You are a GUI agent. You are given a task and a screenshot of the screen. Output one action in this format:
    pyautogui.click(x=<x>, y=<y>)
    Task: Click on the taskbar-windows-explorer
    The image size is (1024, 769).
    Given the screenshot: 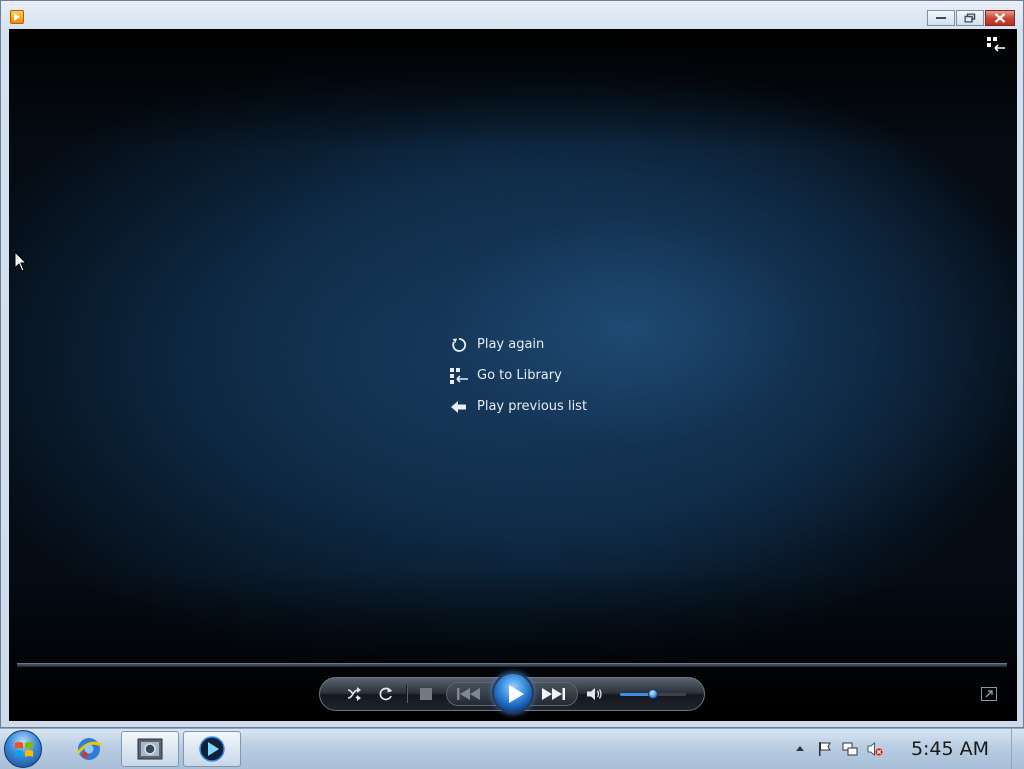 What is the action you would take?
    pyautogui.click(x=150, y=749)
    